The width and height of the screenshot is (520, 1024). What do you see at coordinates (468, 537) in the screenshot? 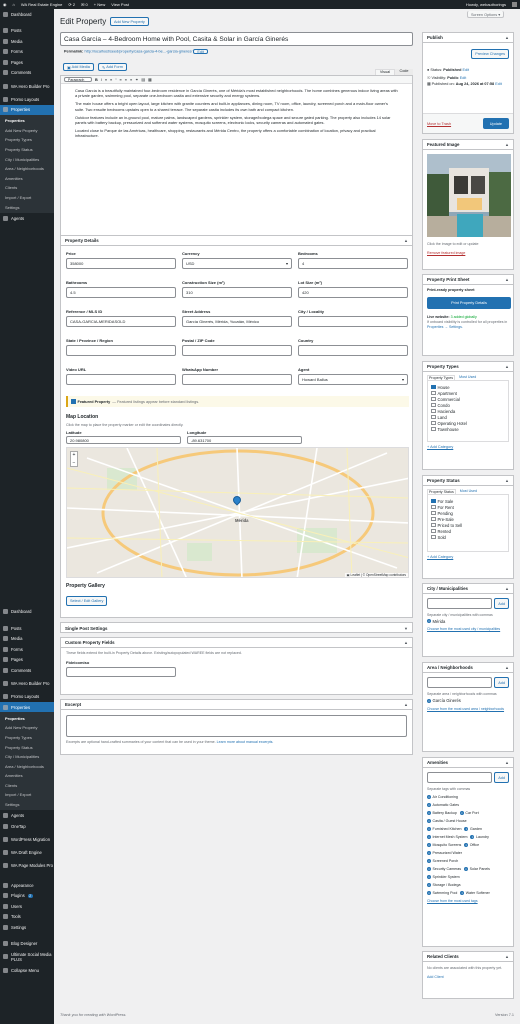
I see `checklist-item: Sold` at bounding box center [468, 537].